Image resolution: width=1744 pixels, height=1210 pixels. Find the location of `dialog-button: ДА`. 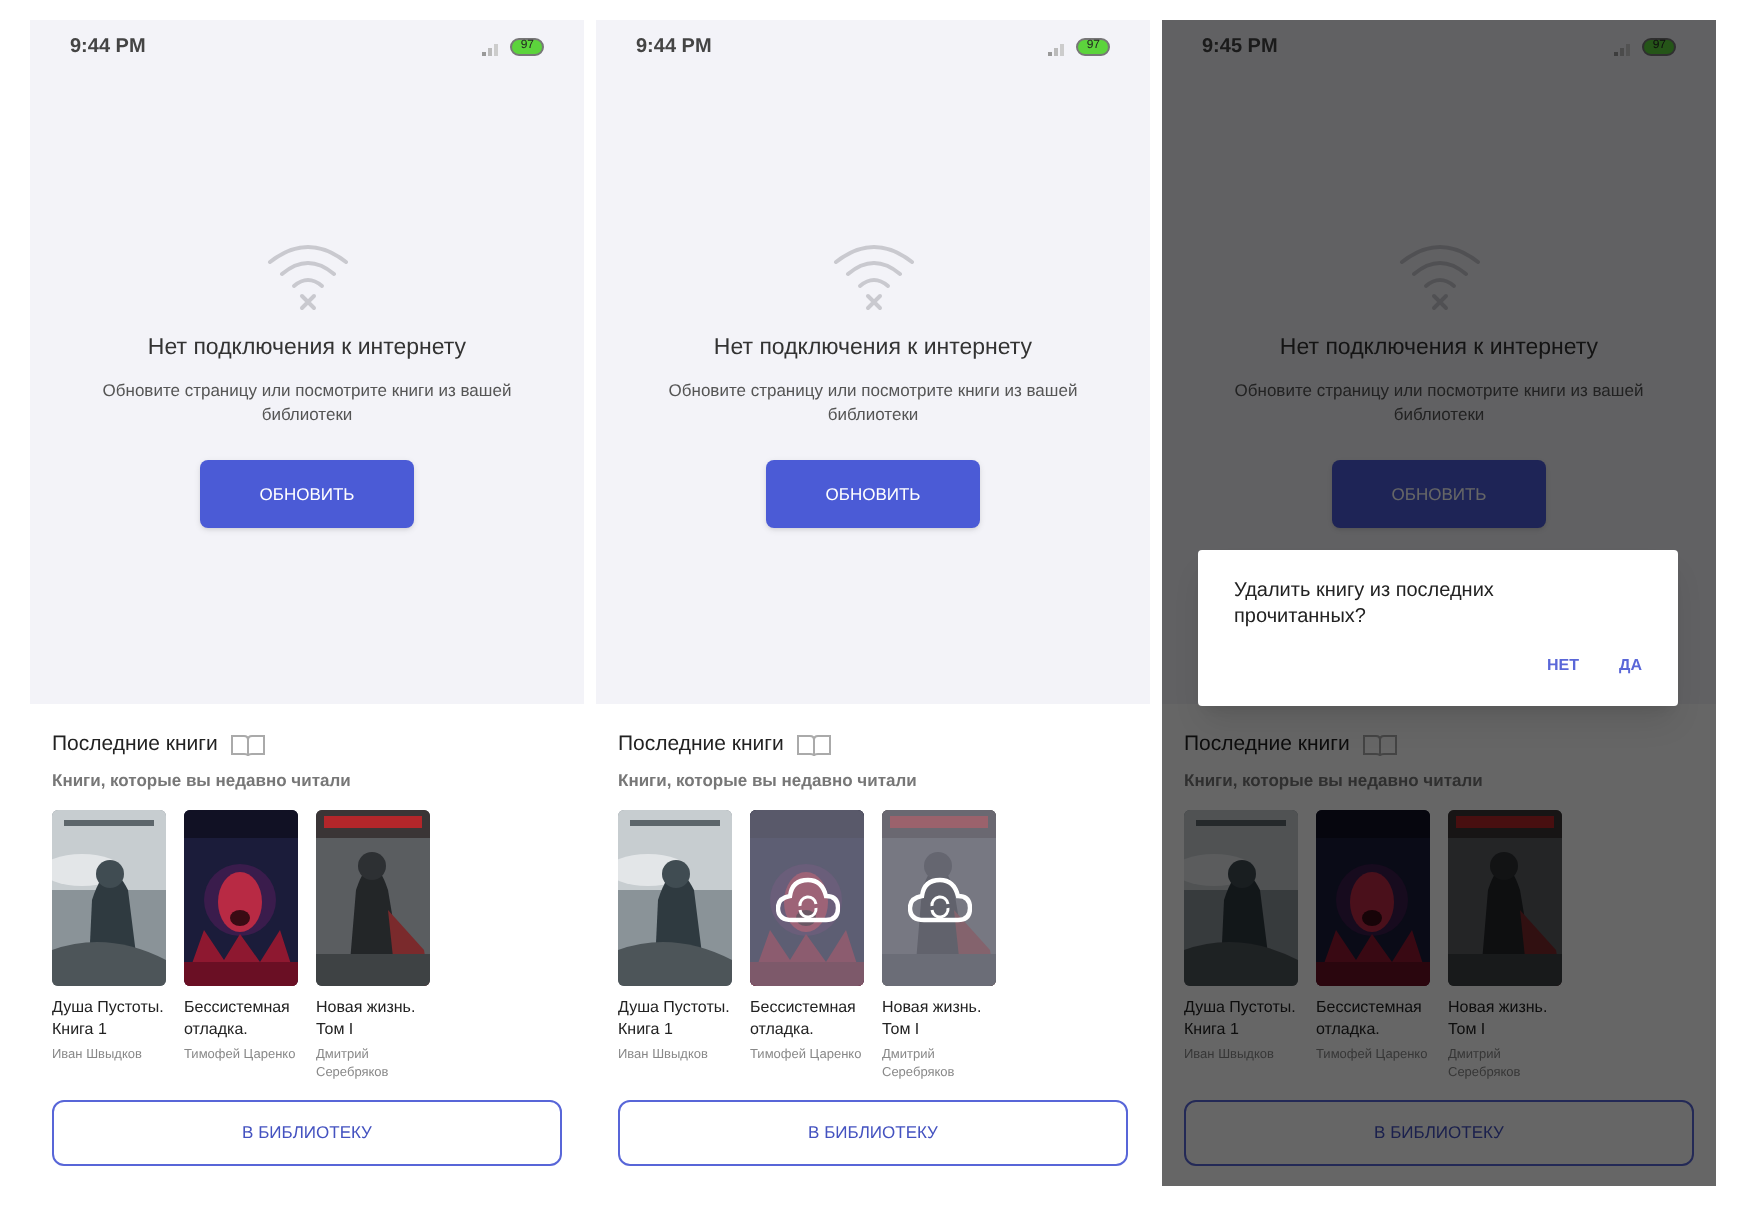

dialog-button: ДА is located at coordinates (1630, 666).